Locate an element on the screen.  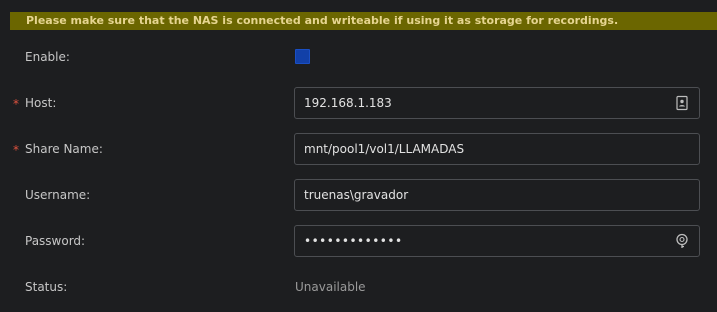
enable-checkbox is located at coordinates (302, 56).